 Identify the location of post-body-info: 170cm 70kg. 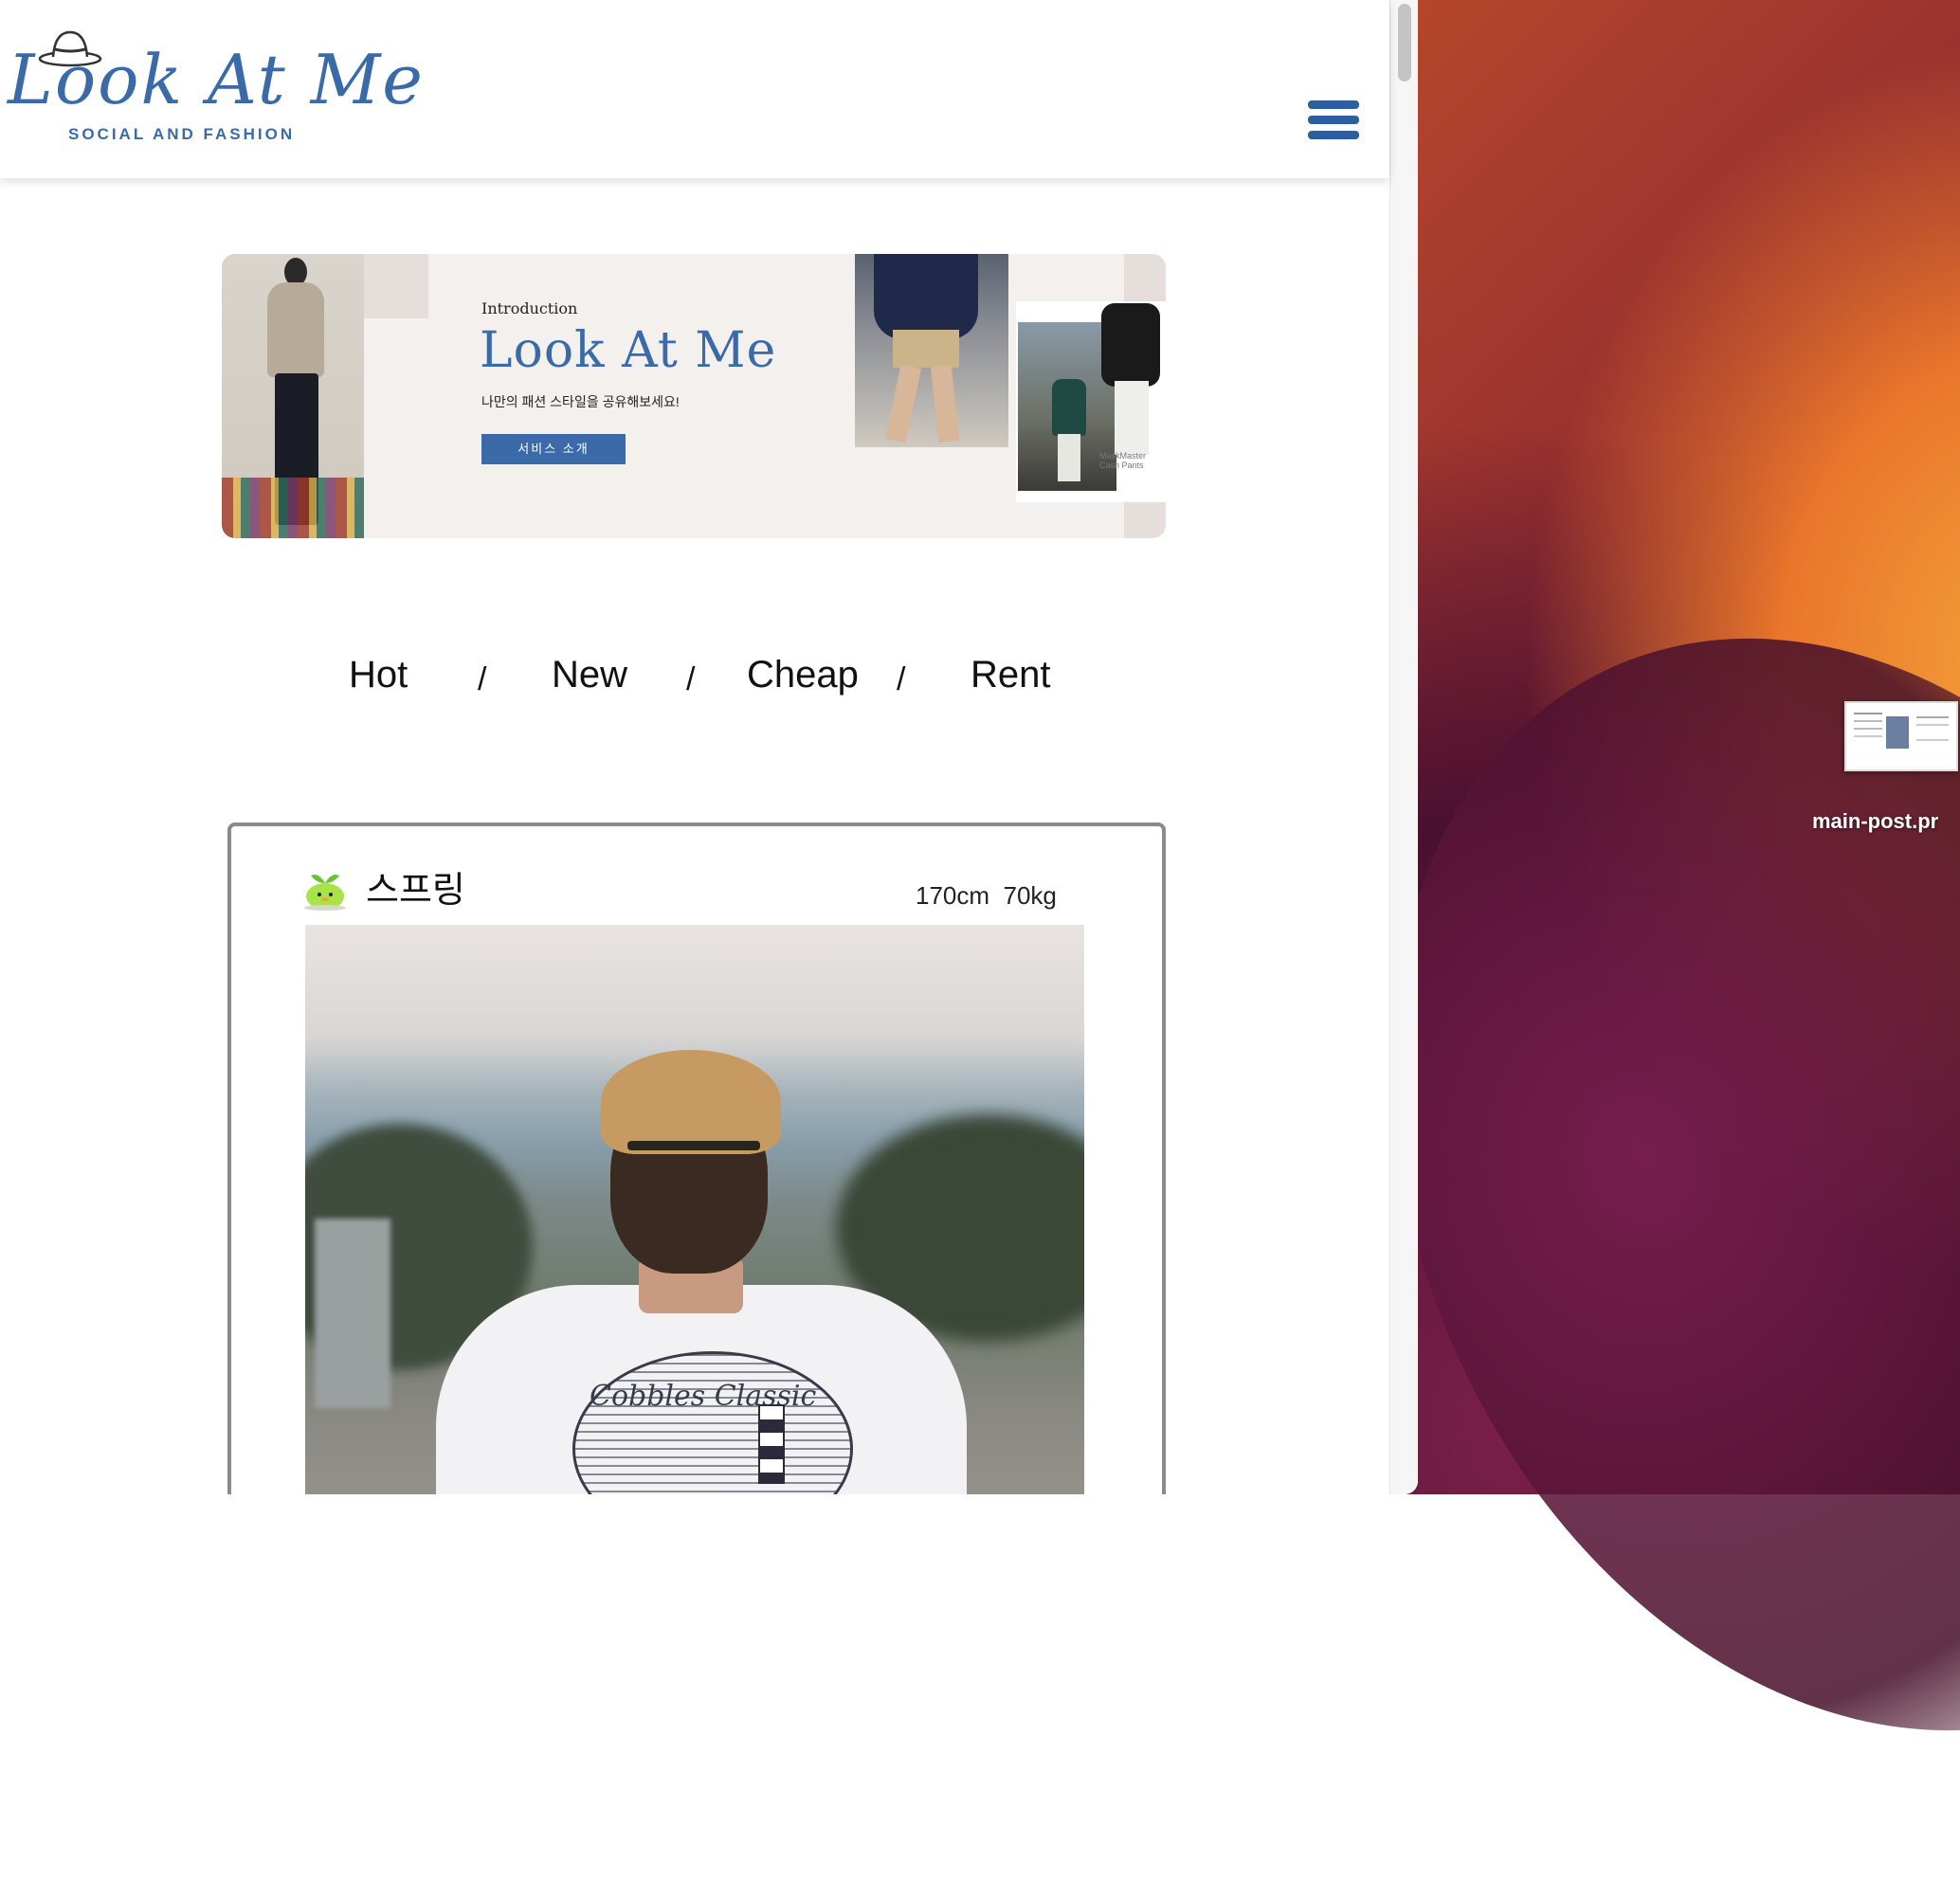
(986, 896).